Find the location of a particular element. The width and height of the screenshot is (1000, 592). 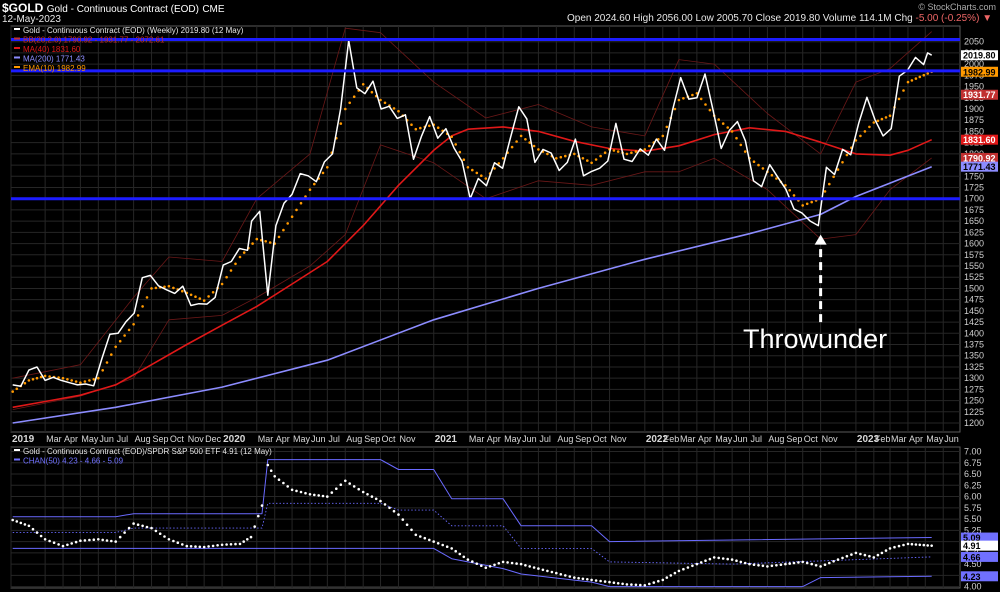

y-tick-label: 1200 is located at coordinates (974, 423).